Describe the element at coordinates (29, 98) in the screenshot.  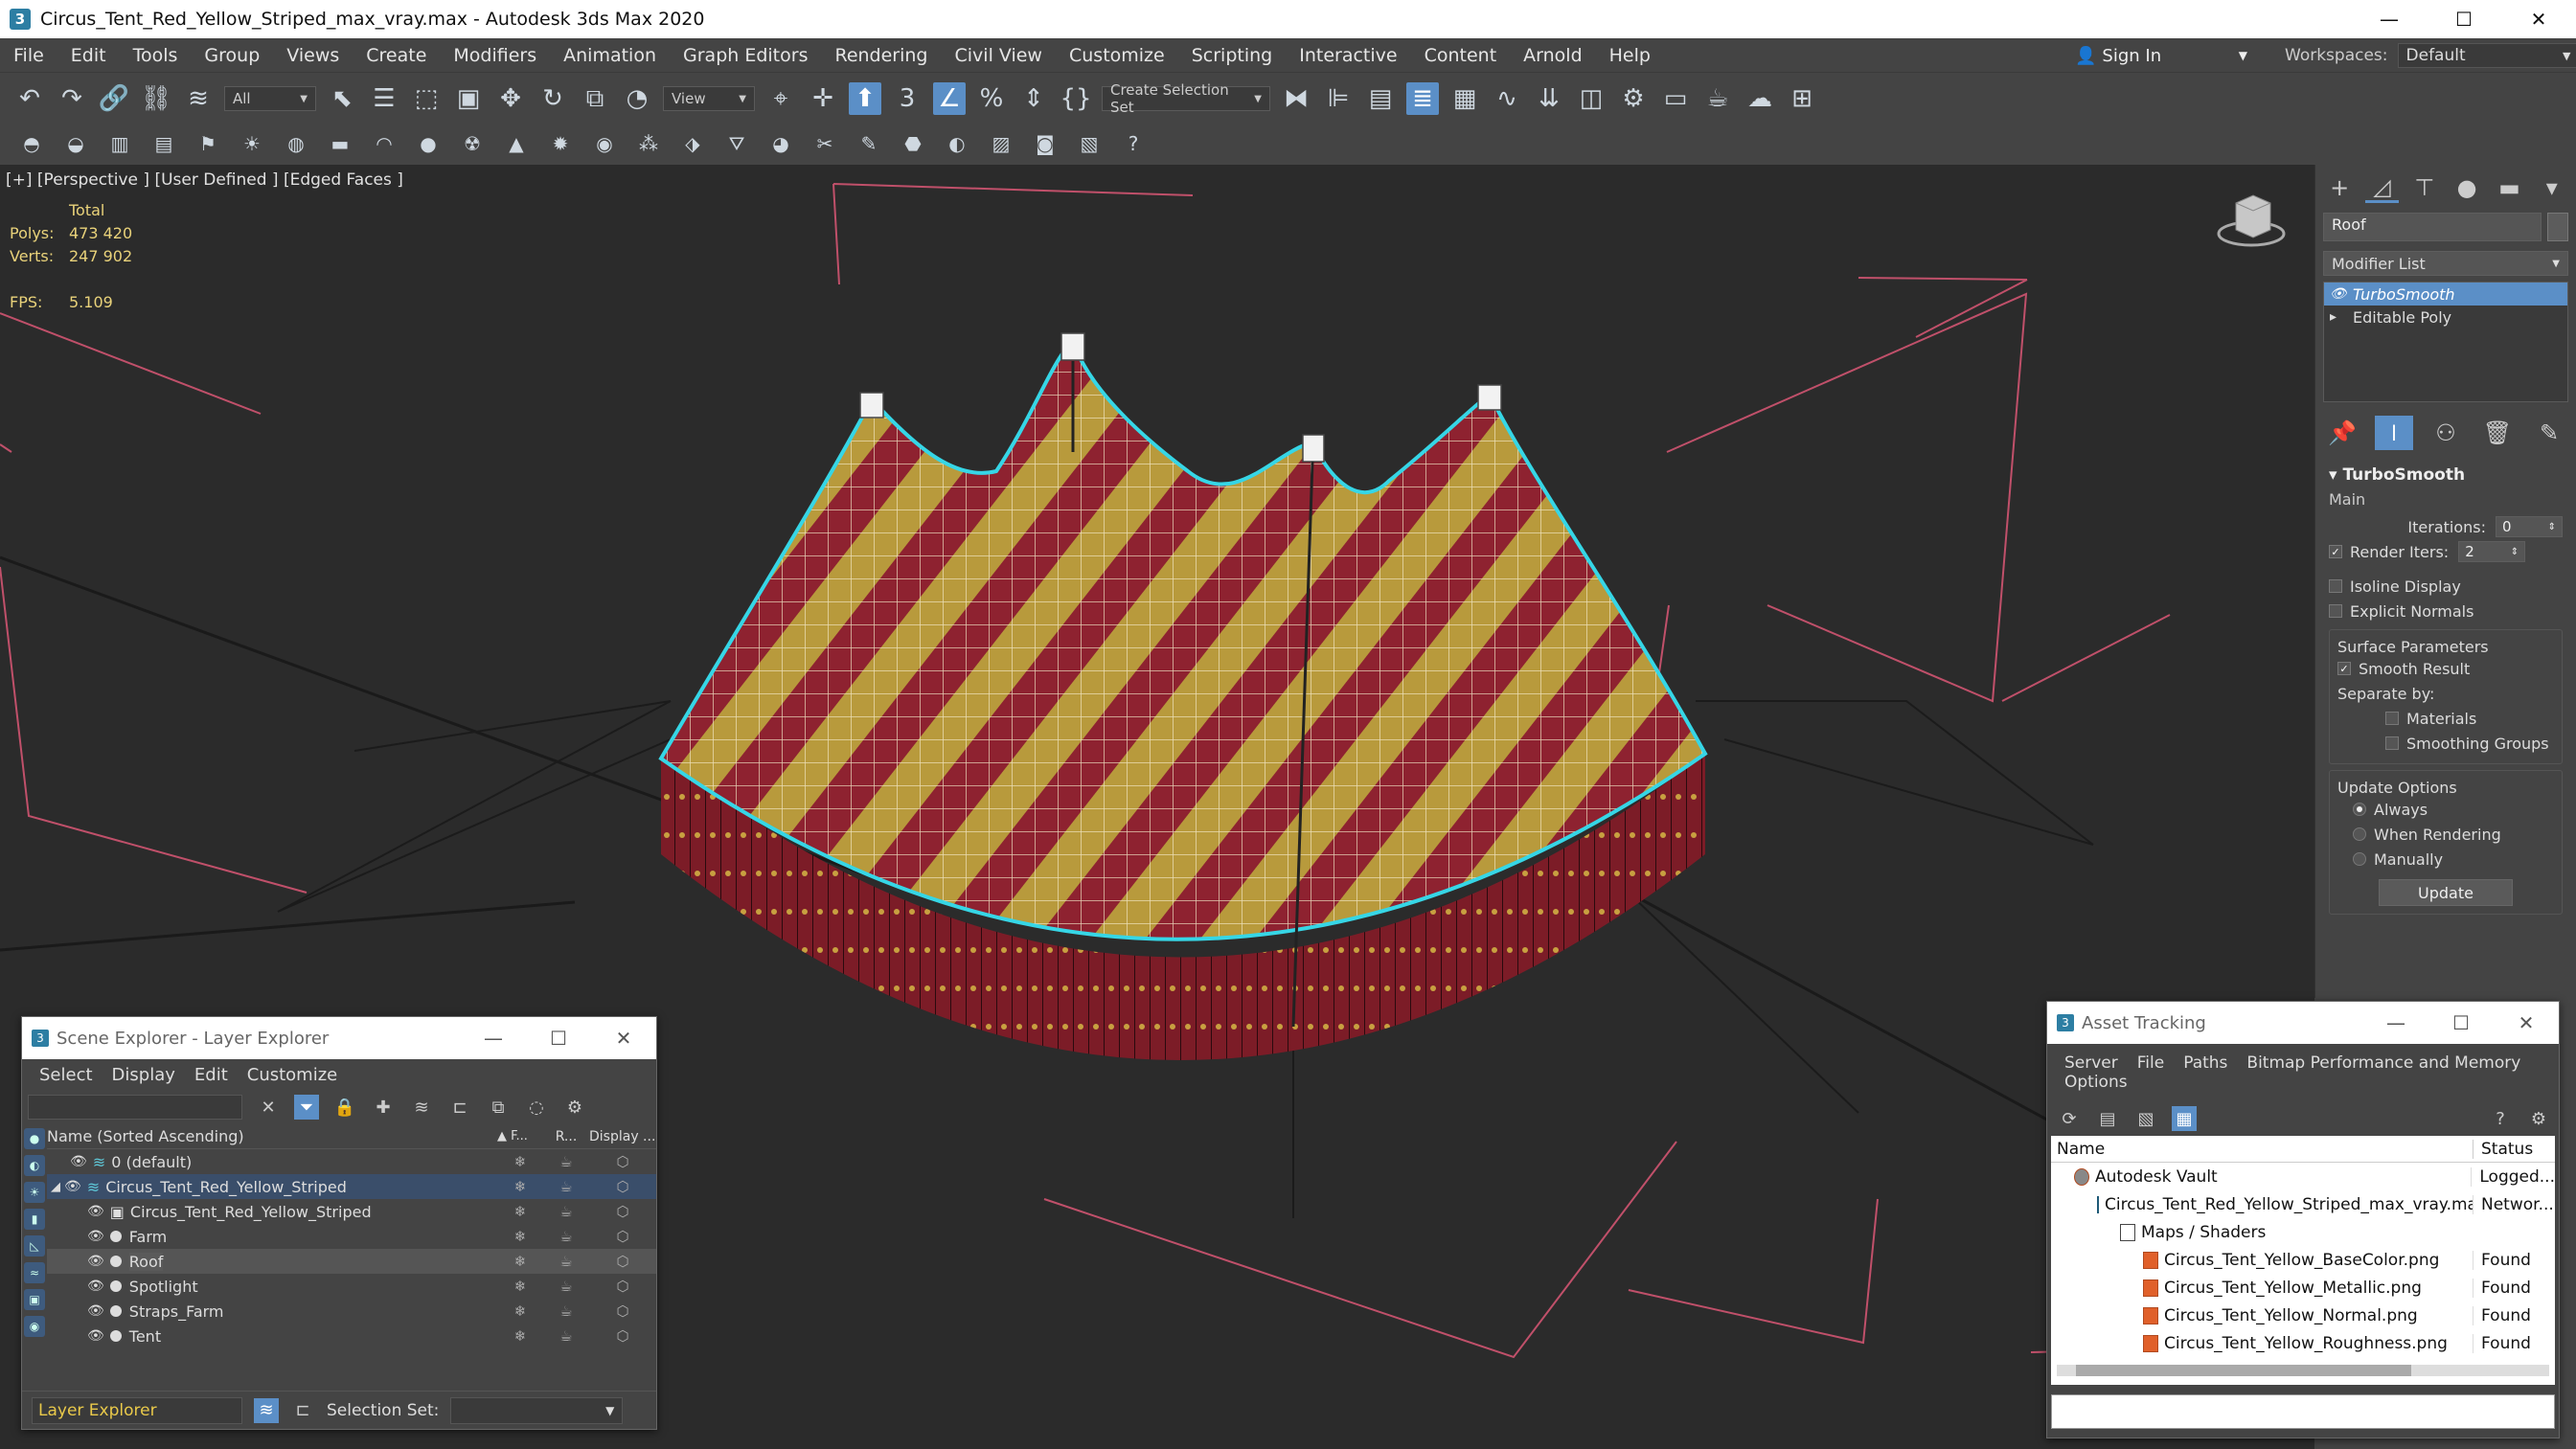
I see `undo-icon: ↶` at that location.